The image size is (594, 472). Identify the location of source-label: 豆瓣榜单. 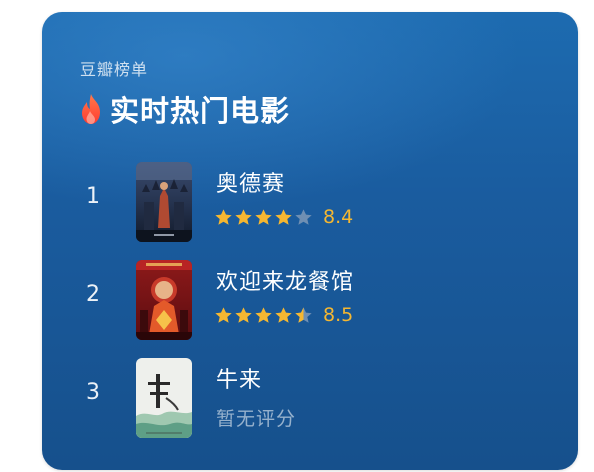
(114, 69).